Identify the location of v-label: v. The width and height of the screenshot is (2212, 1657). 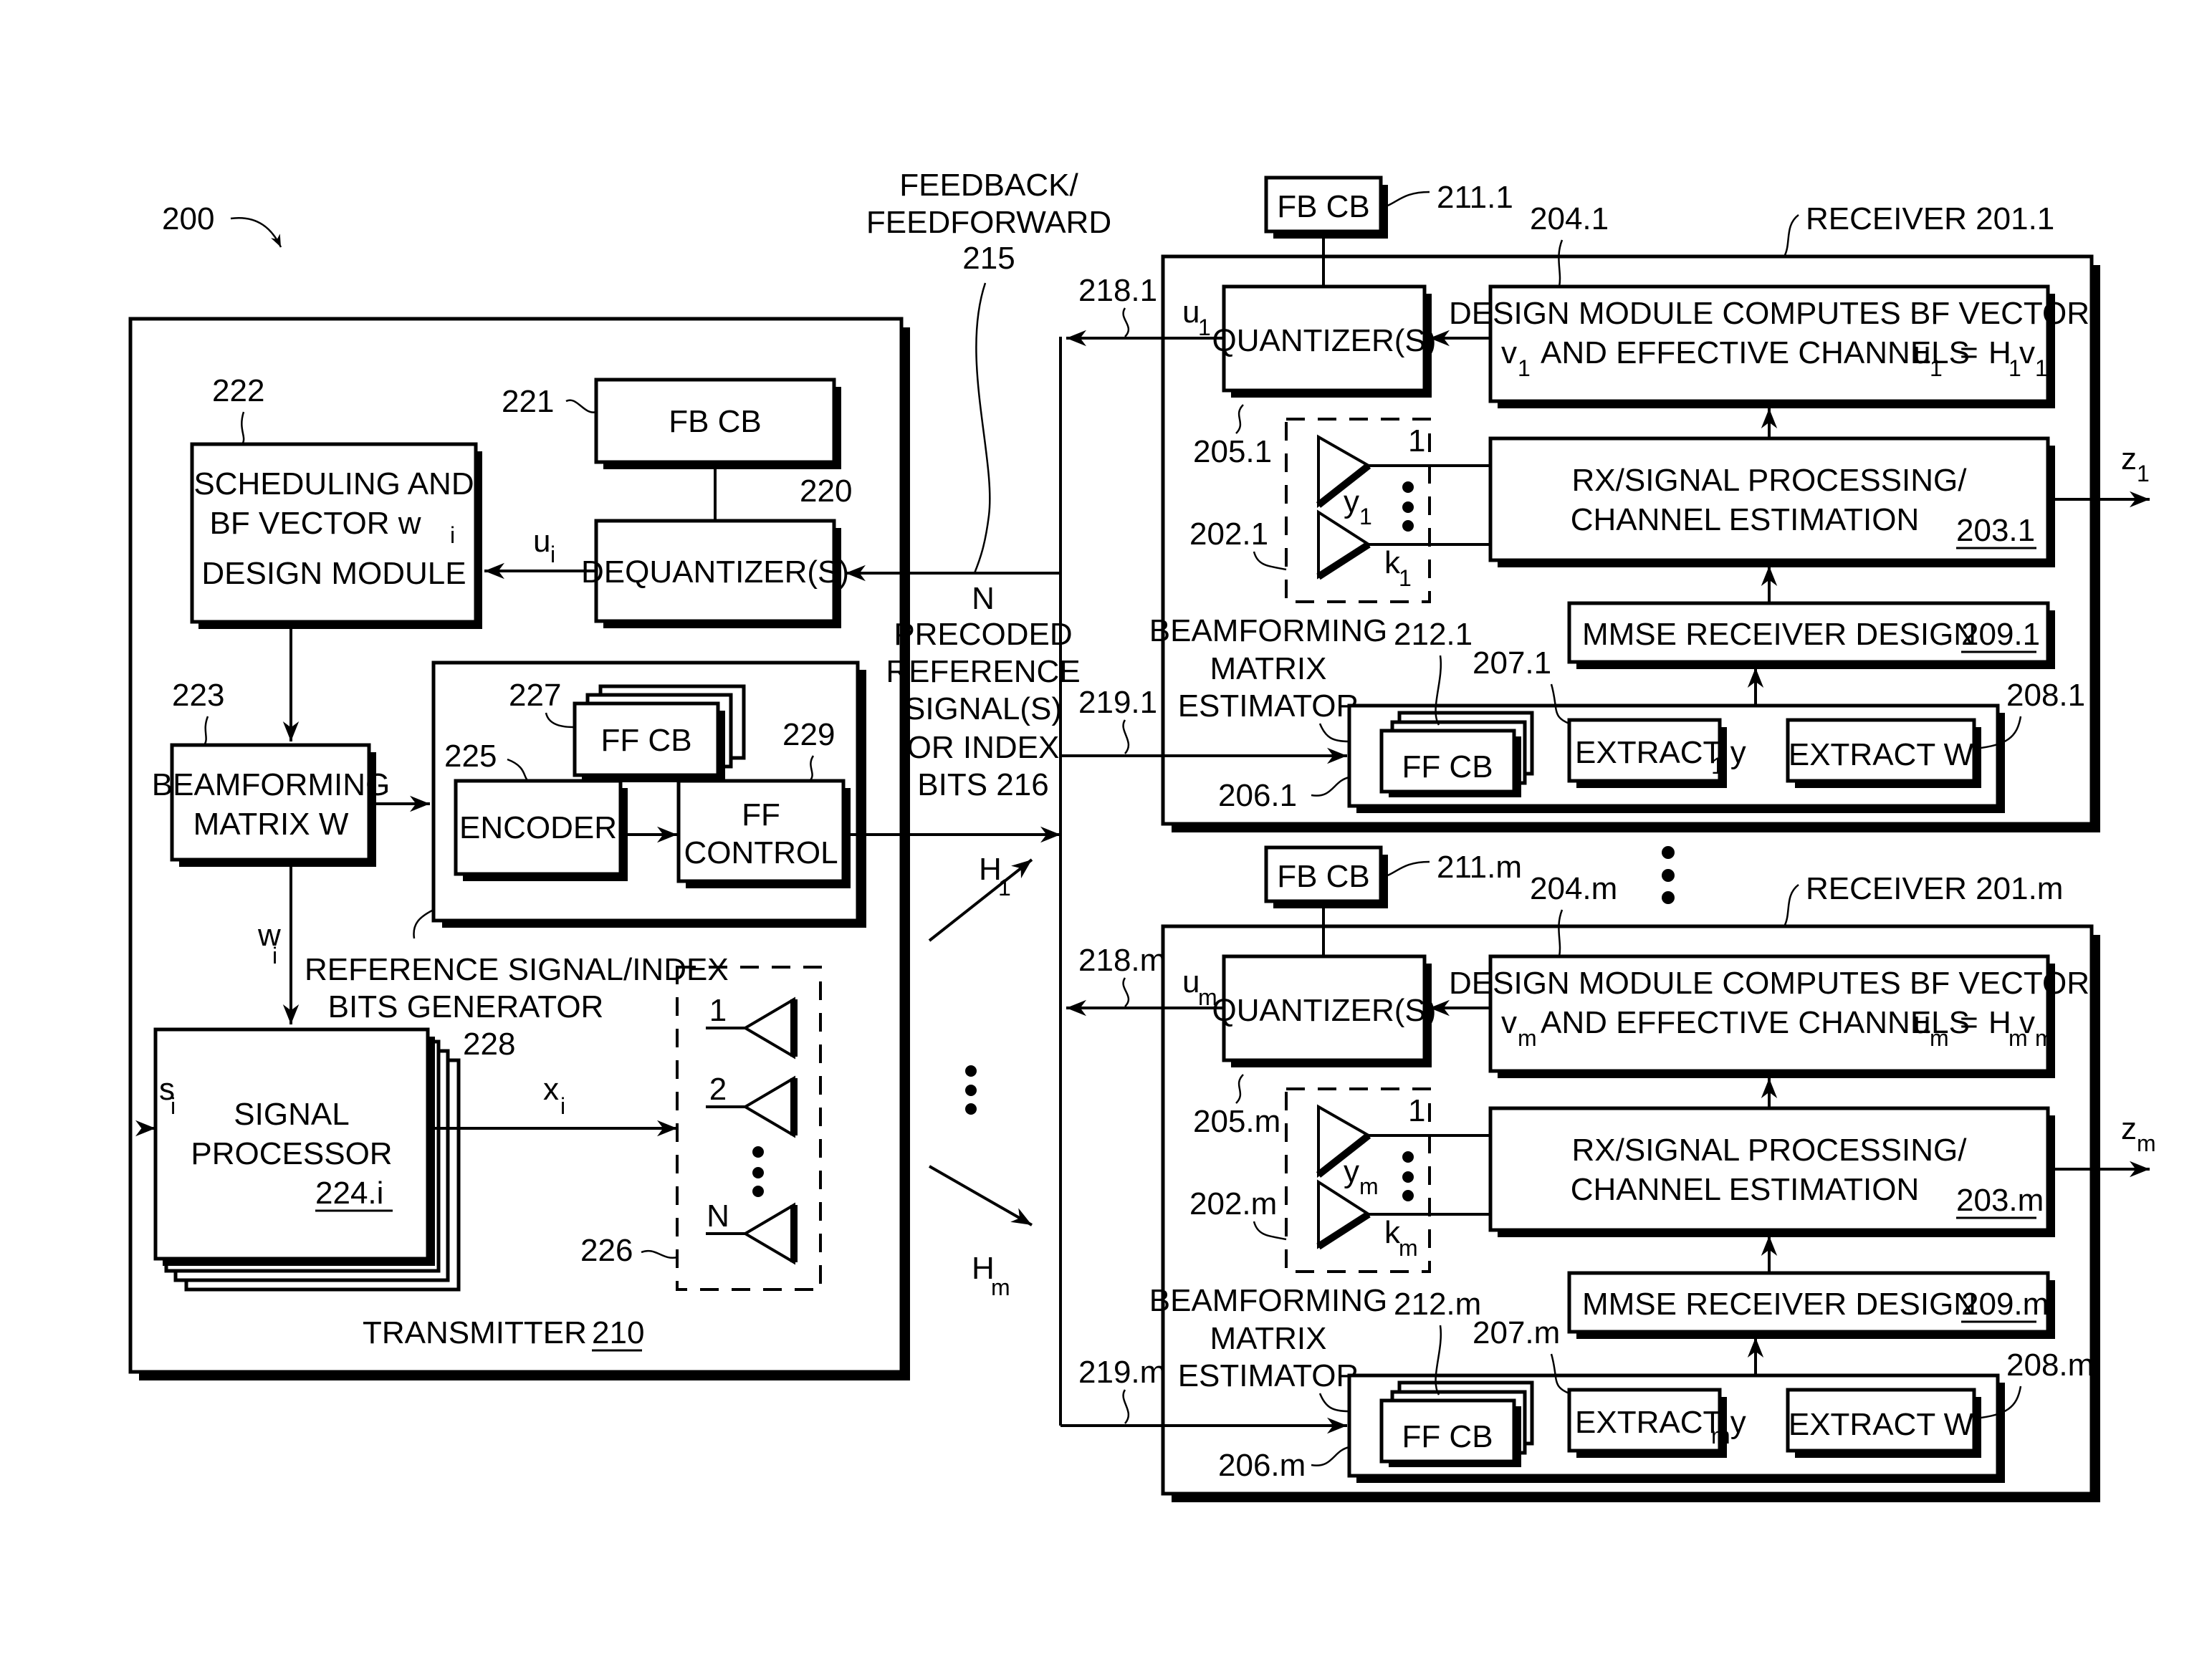
(1509, 353).